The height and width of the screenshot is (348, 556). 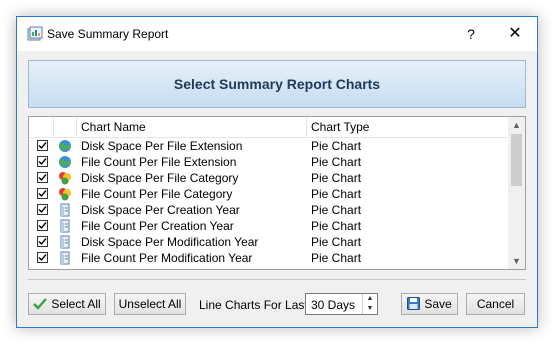 I want to click on list-item: Disk Space Per Creation Year Pie Chart, so click(x=268, y=210).